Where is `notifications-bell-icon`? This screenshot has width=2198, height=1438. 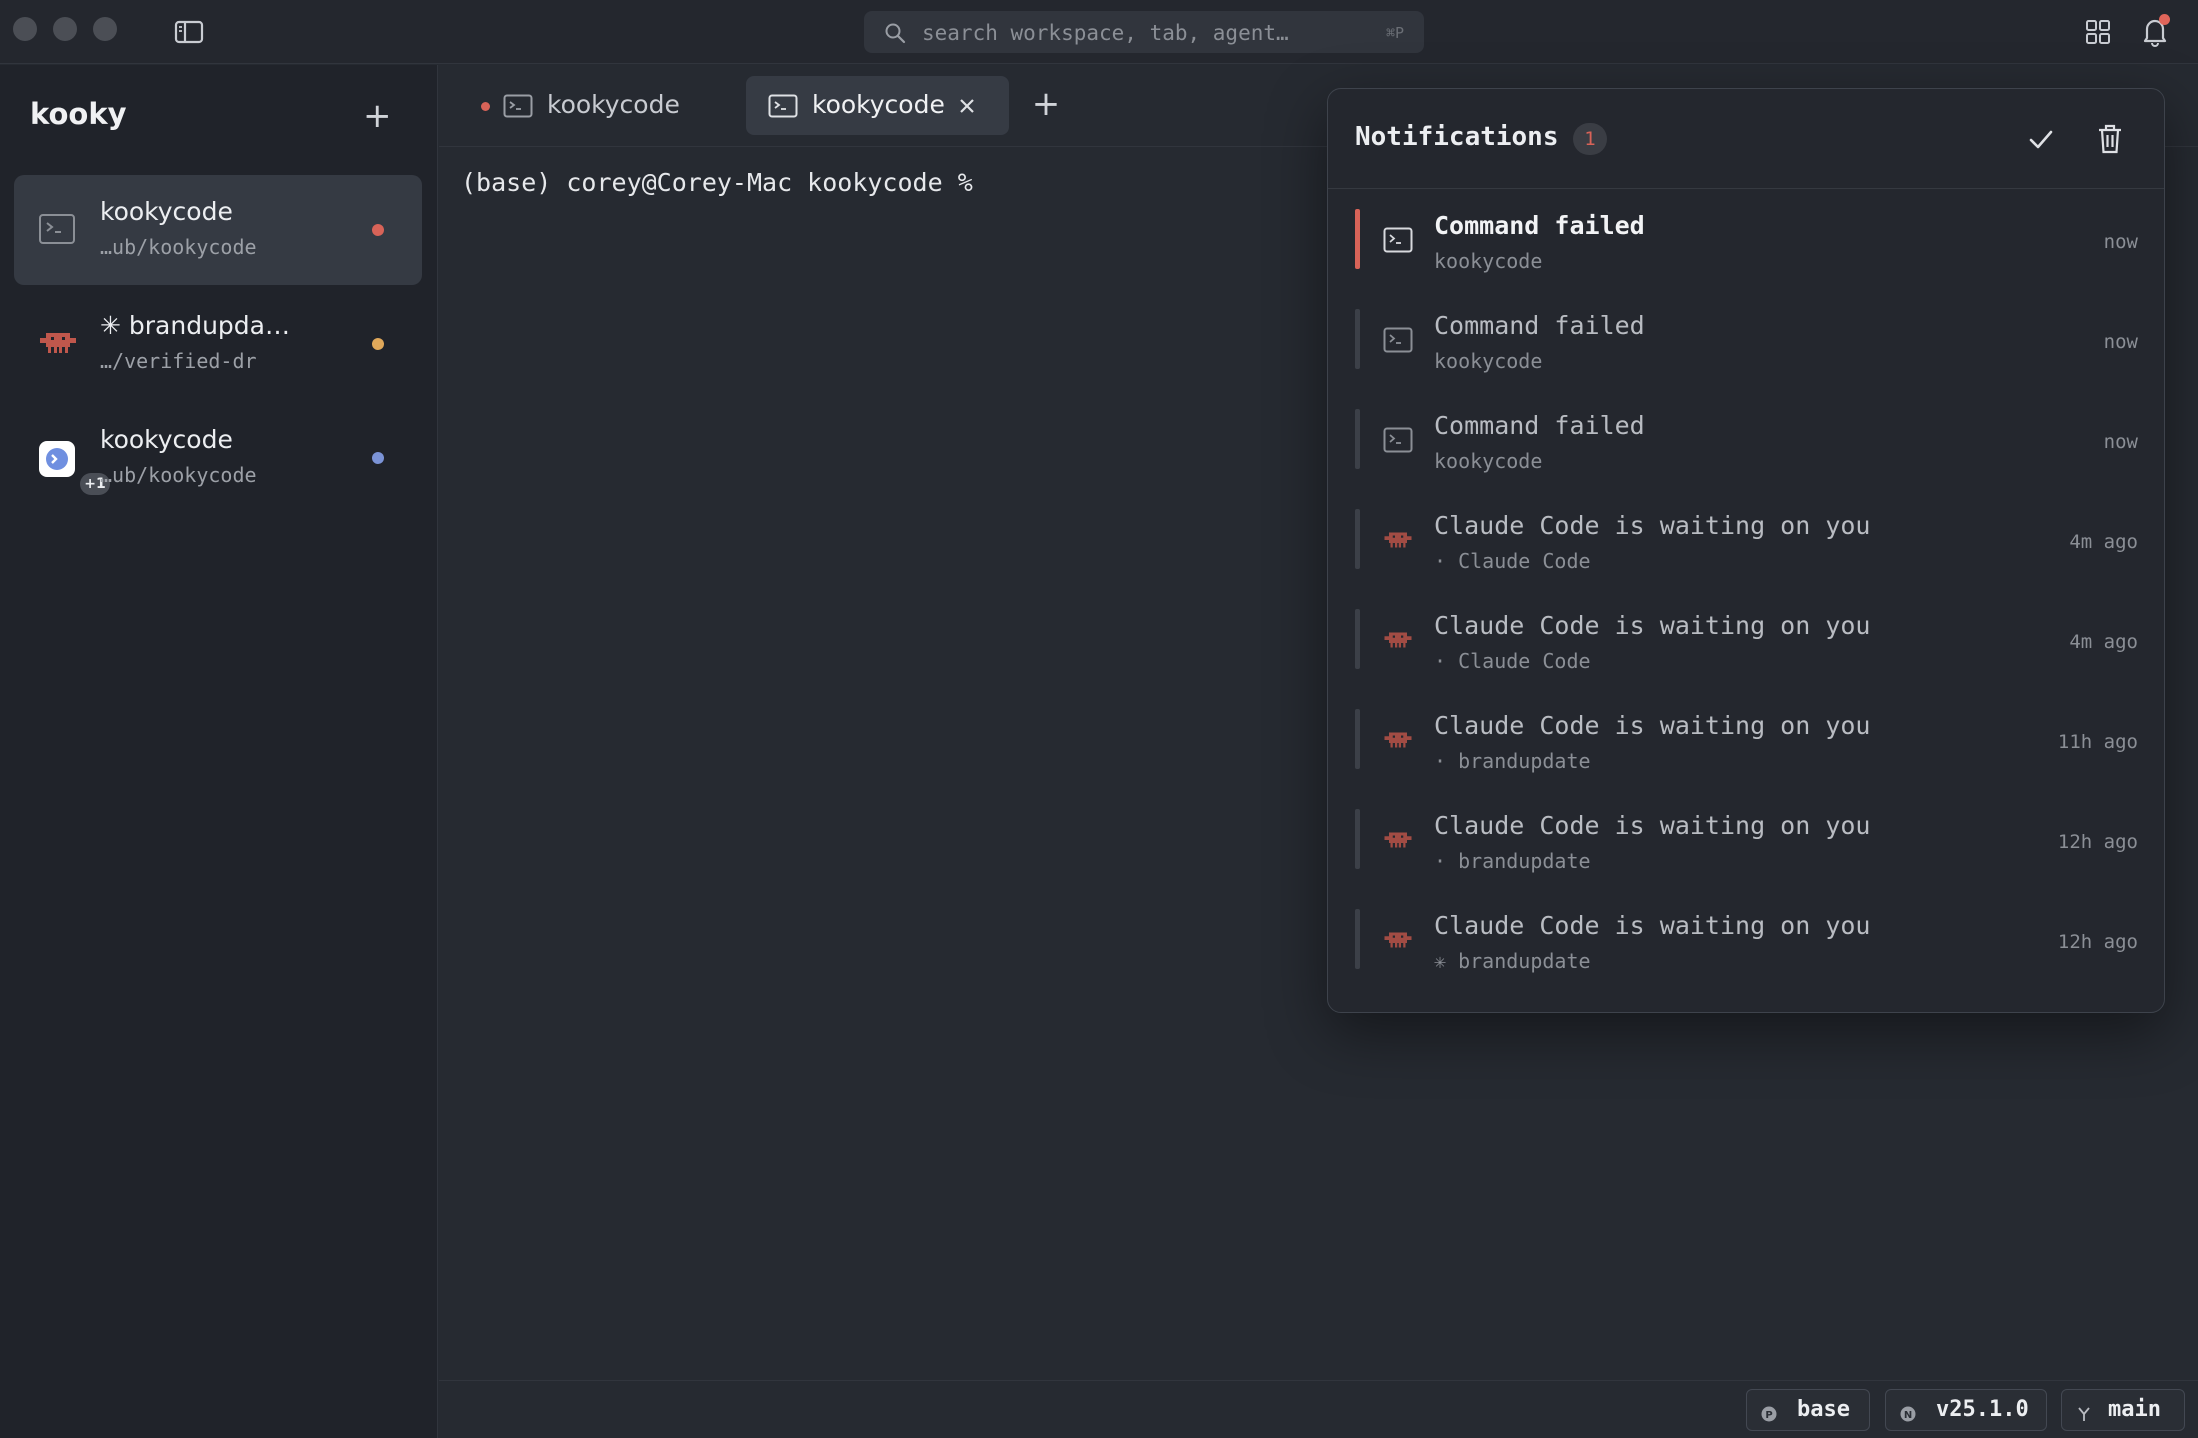
notifications-bell-icon is located at coordinates (2155, 31).